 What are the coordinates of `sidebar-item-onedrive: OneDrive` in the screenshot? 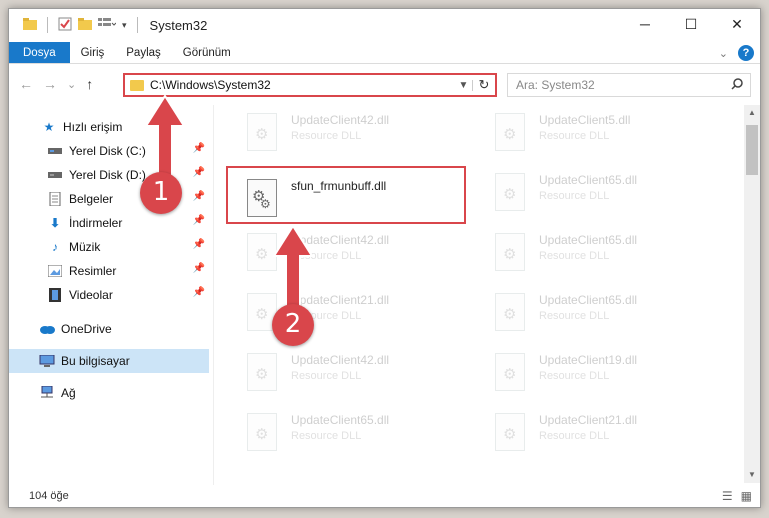 It's located at (109, 329).